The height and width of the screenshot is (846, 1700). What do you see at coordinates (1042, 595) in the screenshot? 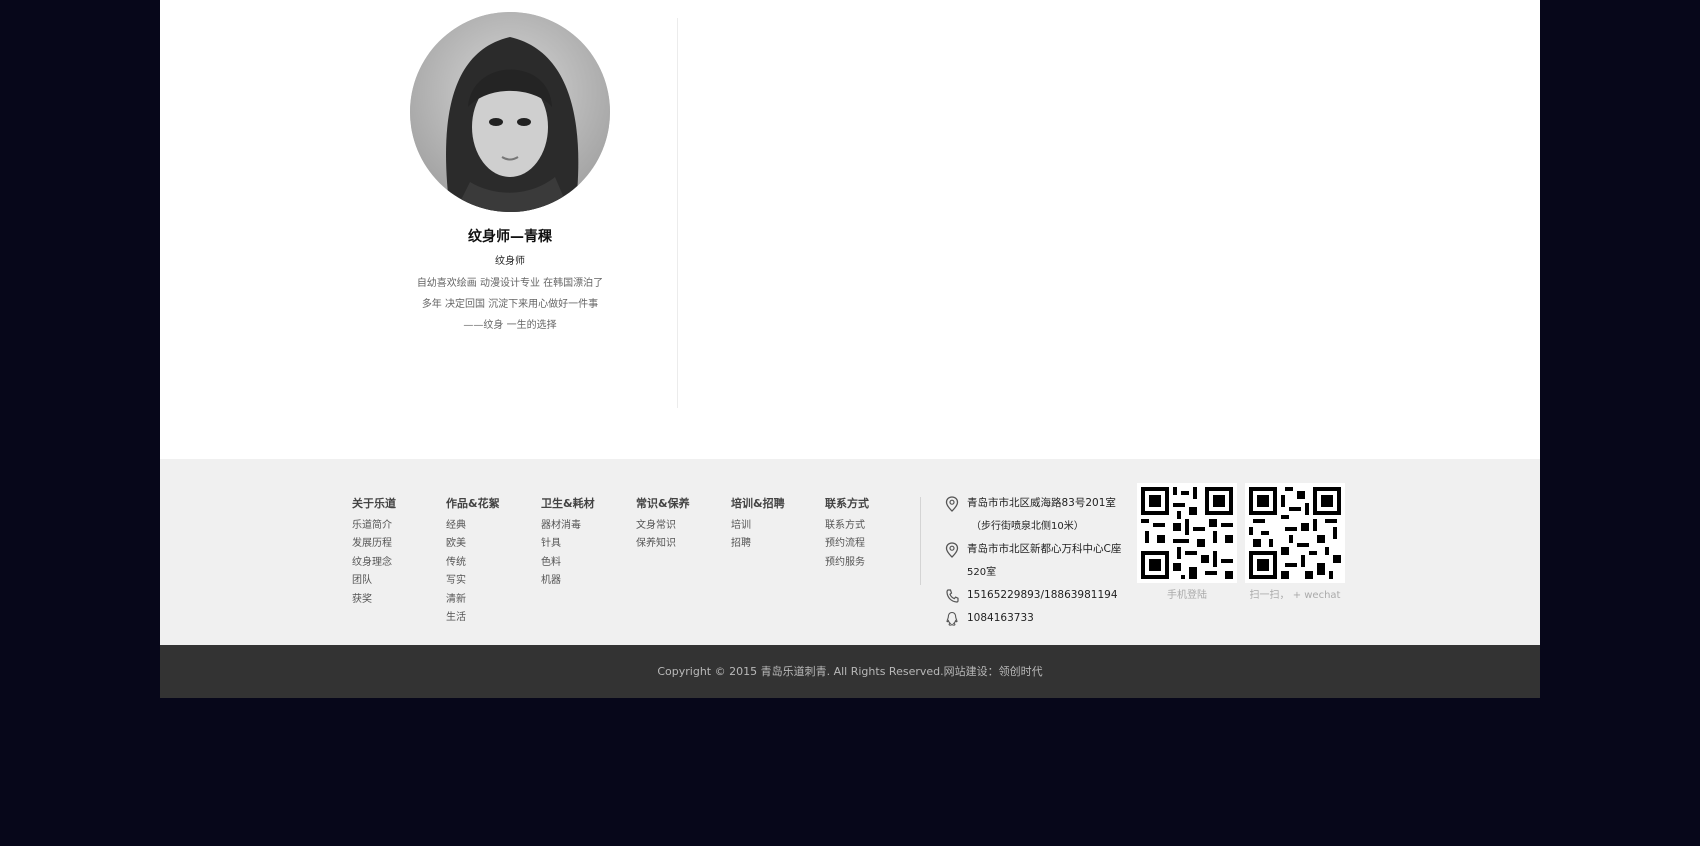
I see `phone-text: 15165229893/18863981194` at bounding box center [1042, 595].